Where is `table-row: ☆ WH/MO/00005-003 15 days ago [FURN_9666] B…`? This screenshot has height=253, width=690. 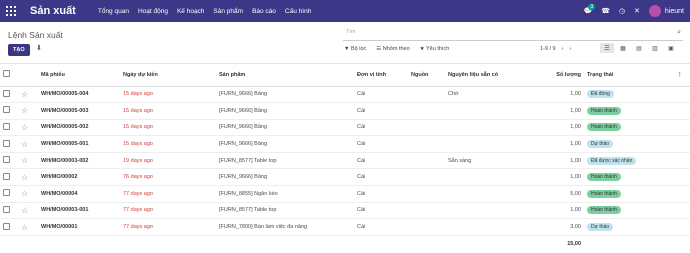
table-row: ☆ WH/MO/00005-003 15 days ago [FURN_9666] B… is located at coordinates (345, 111).